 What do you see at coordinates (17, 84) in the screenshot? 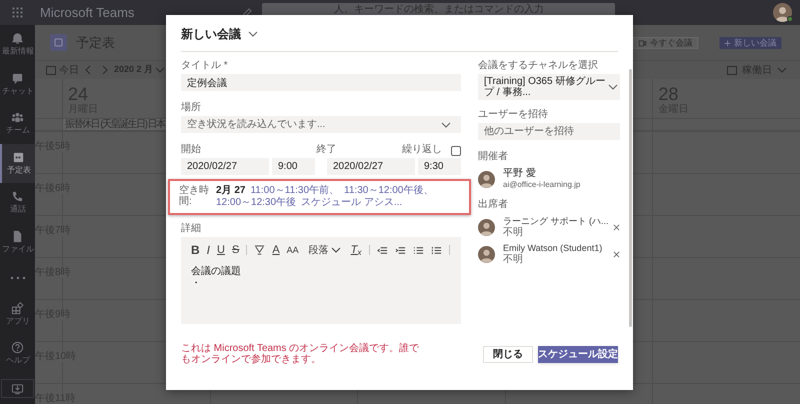
I see `rail-item: チャット` at bounding box center [17, 84].